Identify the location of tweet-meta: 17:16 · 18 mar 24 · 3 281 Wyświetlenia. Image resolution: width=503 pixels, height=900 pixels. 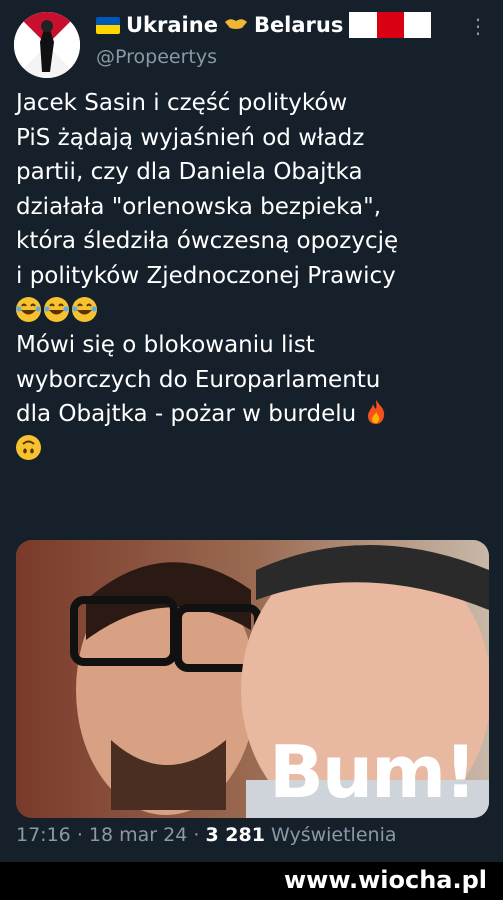
(206, 835).